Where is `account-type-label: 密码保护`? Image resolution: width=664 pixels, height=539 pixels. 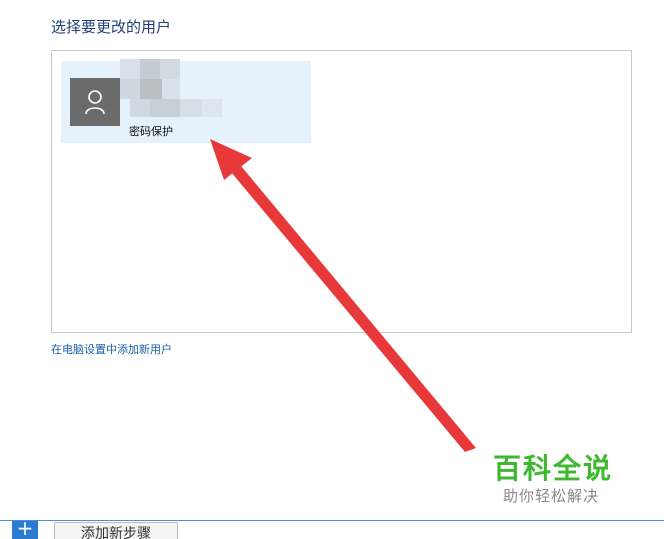 account-type-label: 密码保护 is located at coordinates (151, 131).